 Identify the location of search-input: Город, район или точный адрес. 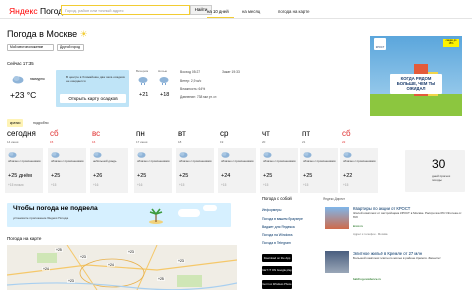
(125, 10).